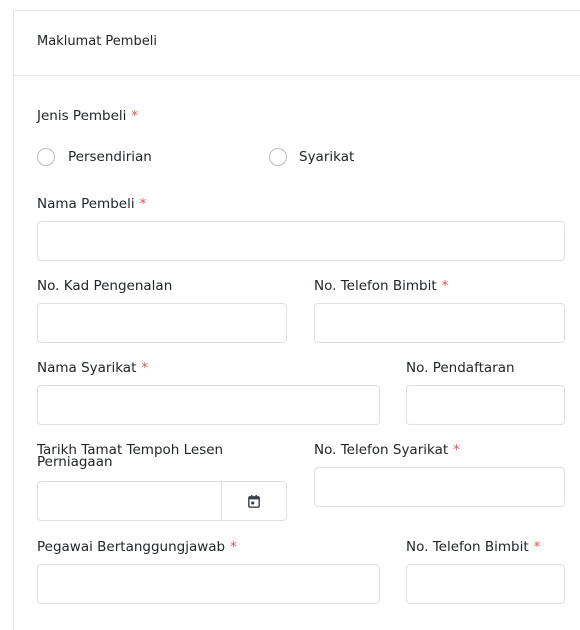 This screenshot has height=630, width=580. Describe the element at coordinates (162, 323) in the screenshot. I see `ic-no-input` at that location.